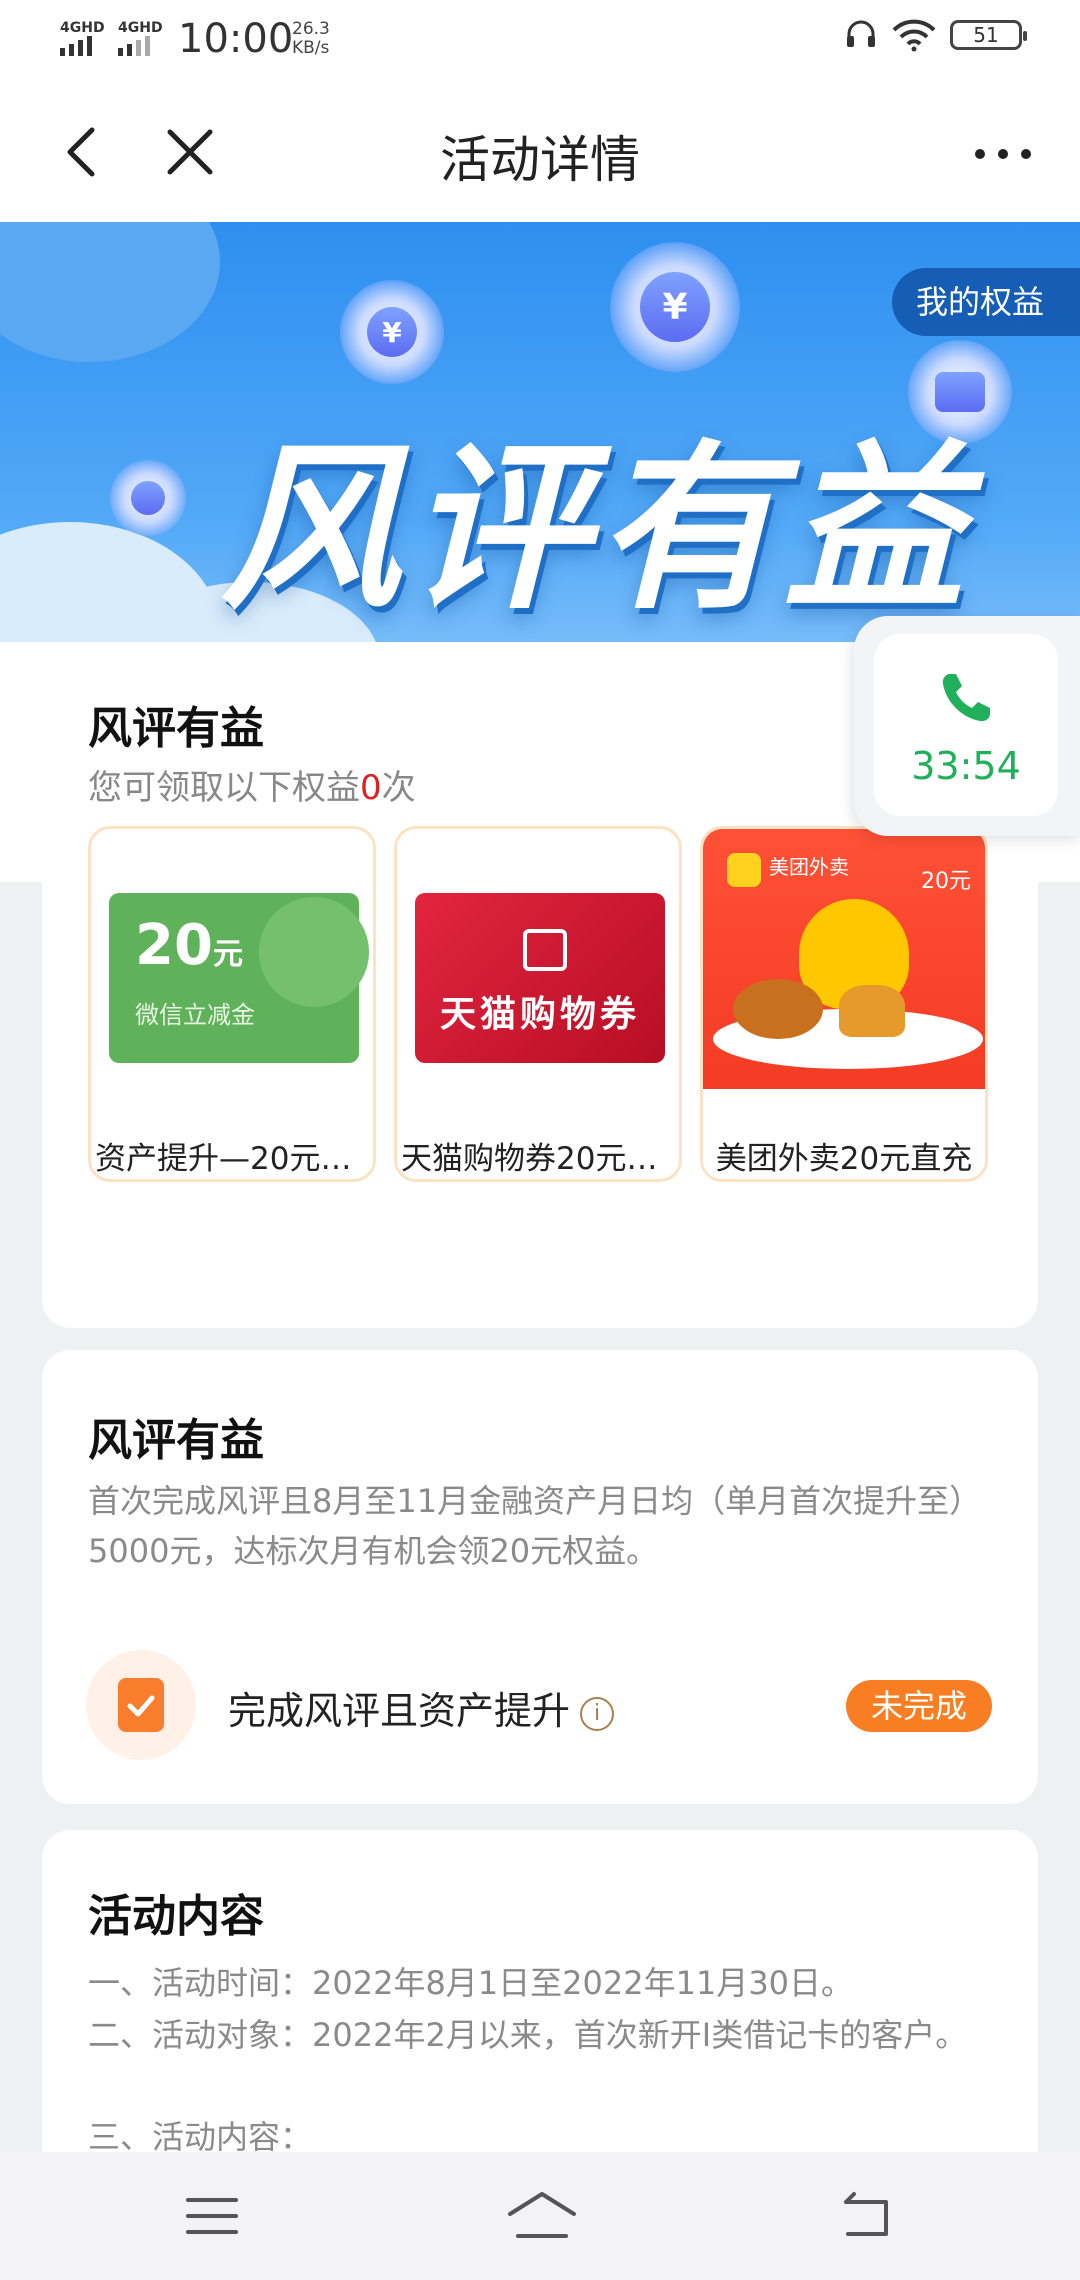  I want to click on task-card-title: 风评有益, so click(176, 1440).